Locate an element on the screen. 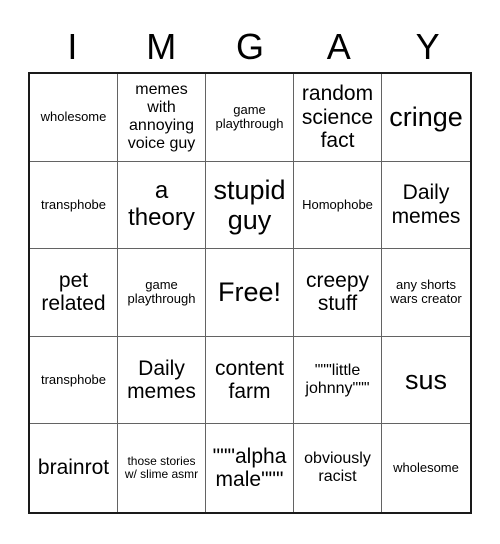  bingo-cell: """alpha male""" is located at coordinates (250, 468).